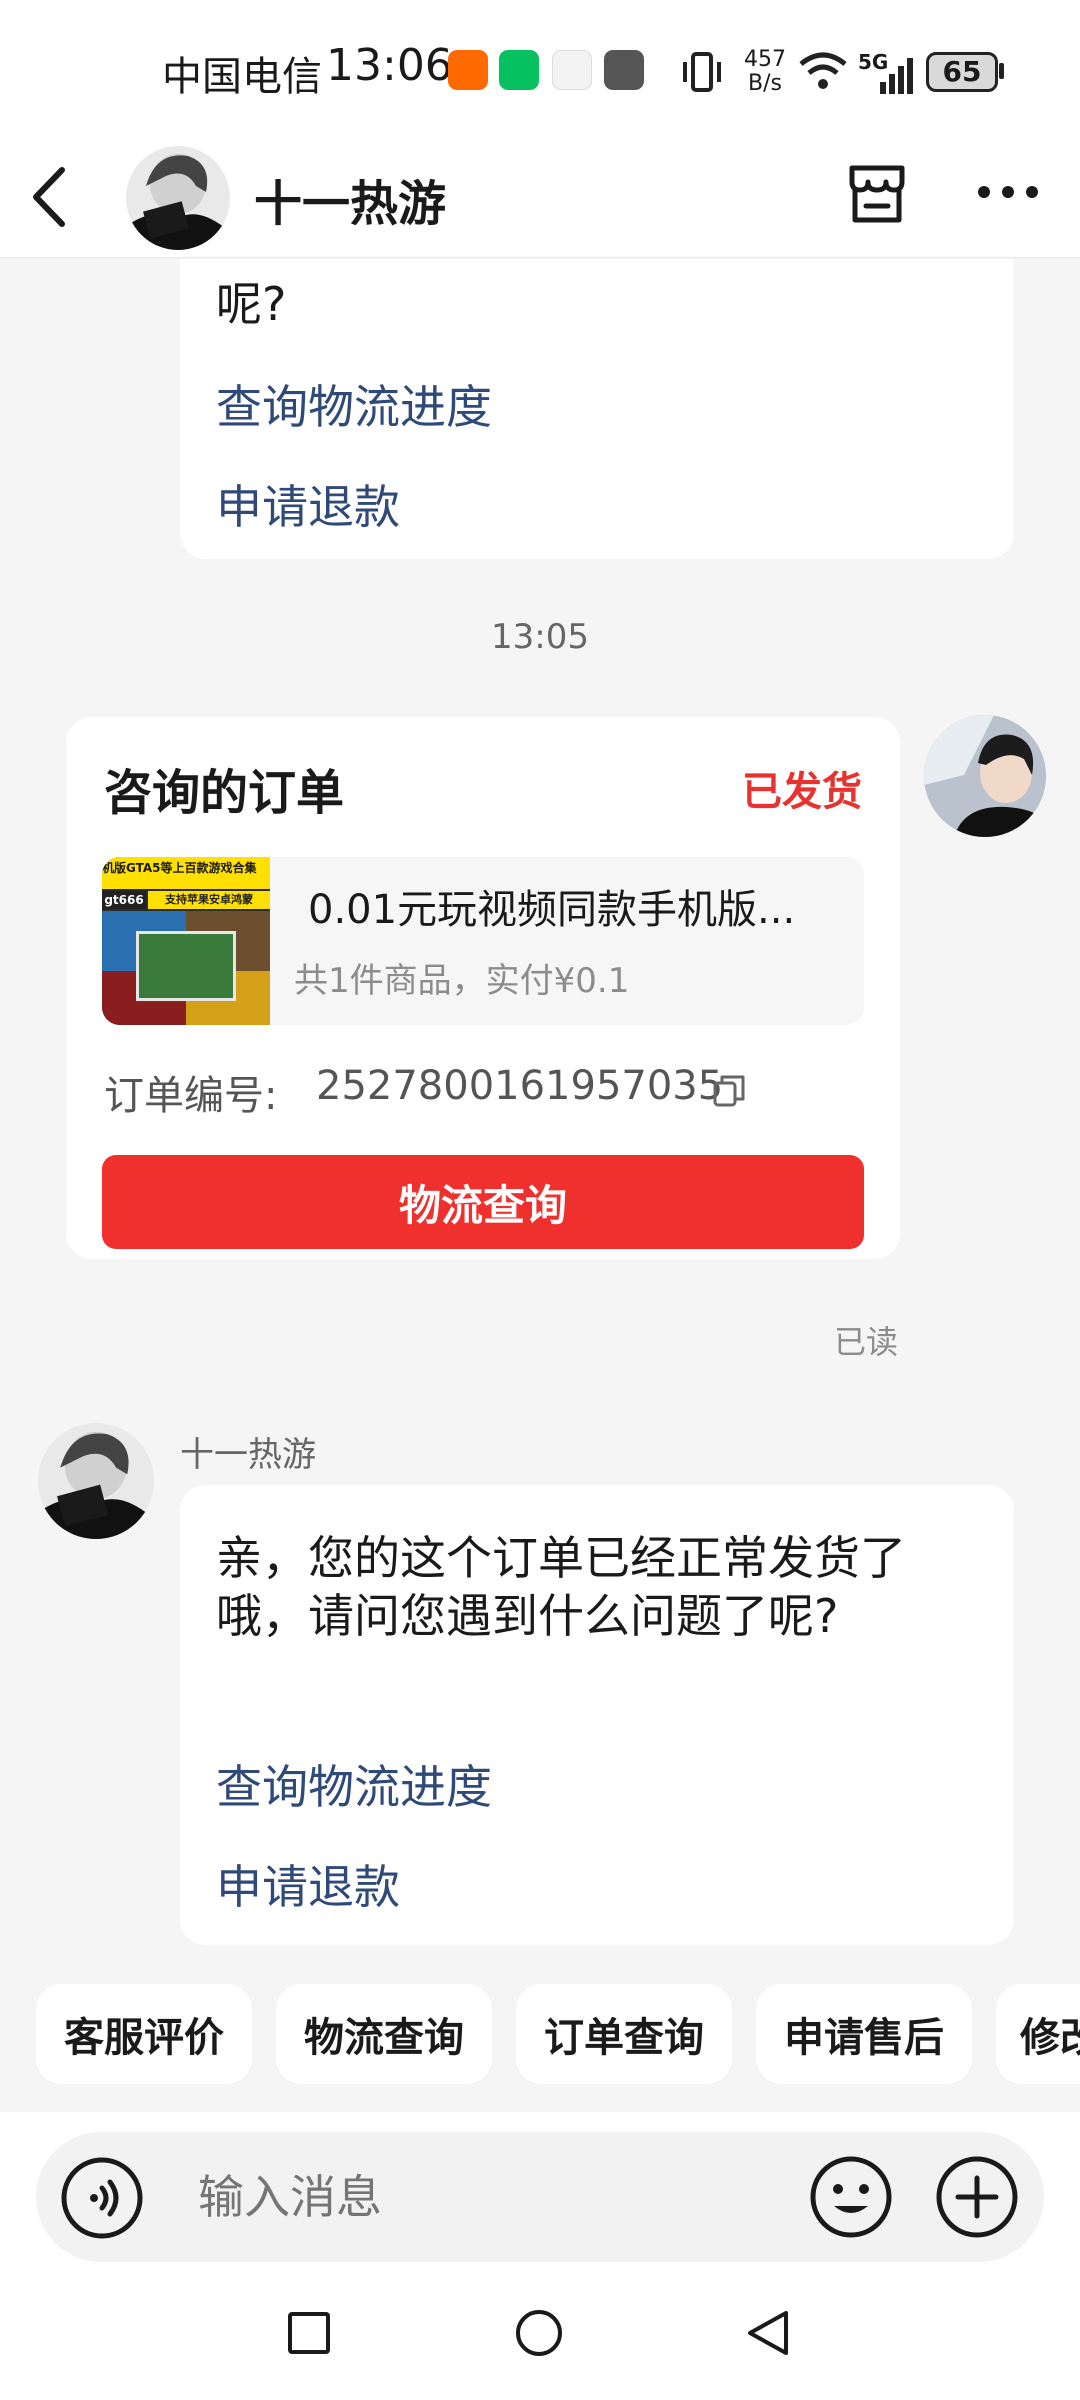 This screenshot has height=2400, width=1080. I want to click on shop-avatar, so click(178, 198).